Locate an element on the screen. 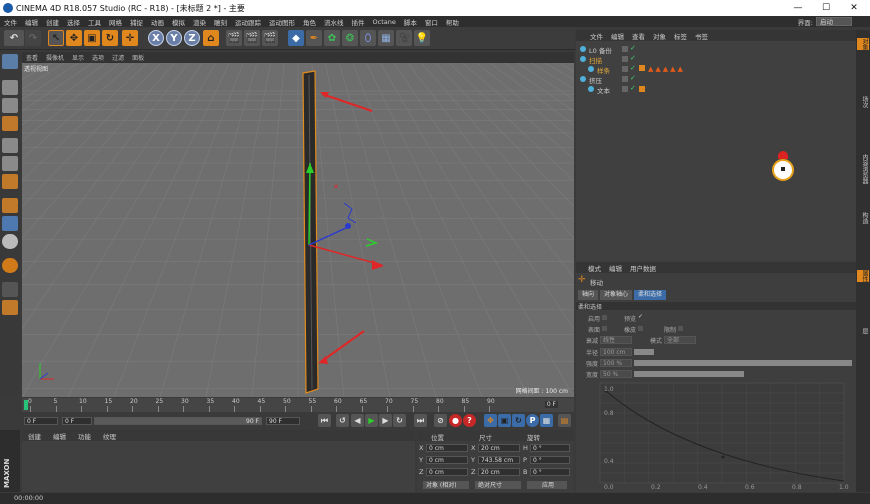 The image size is (870, 504). object-row: 扫描 ✓ is located at coordinates (716, 59).